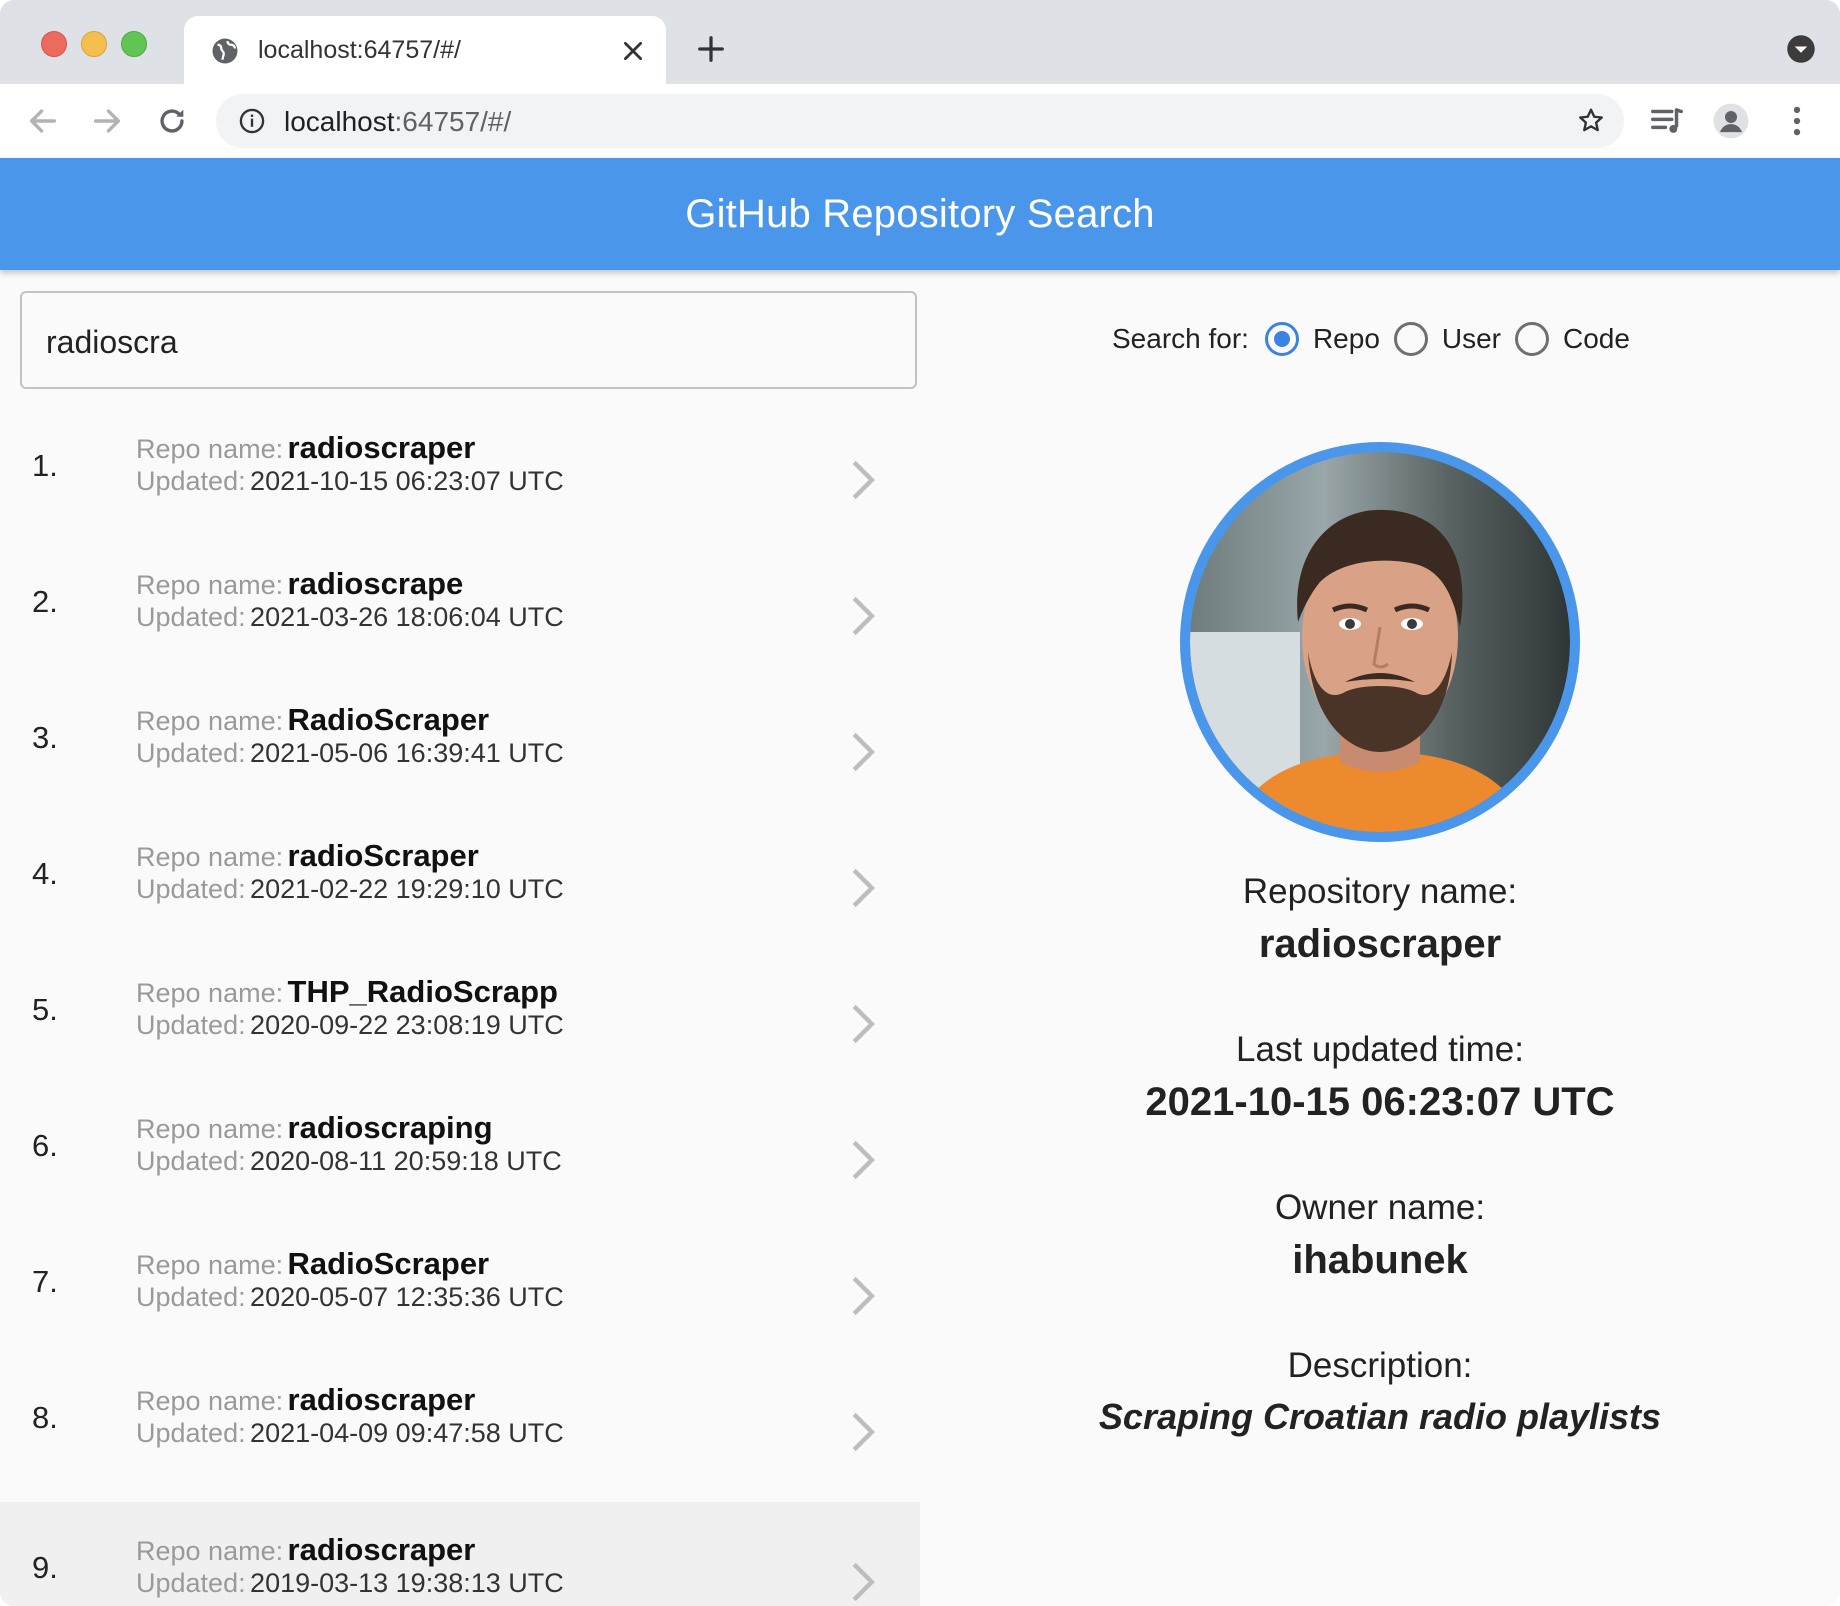 The width and height of the screenshot is (1840, 1606). I want to click on minimize-window-button, so click(94, 44).